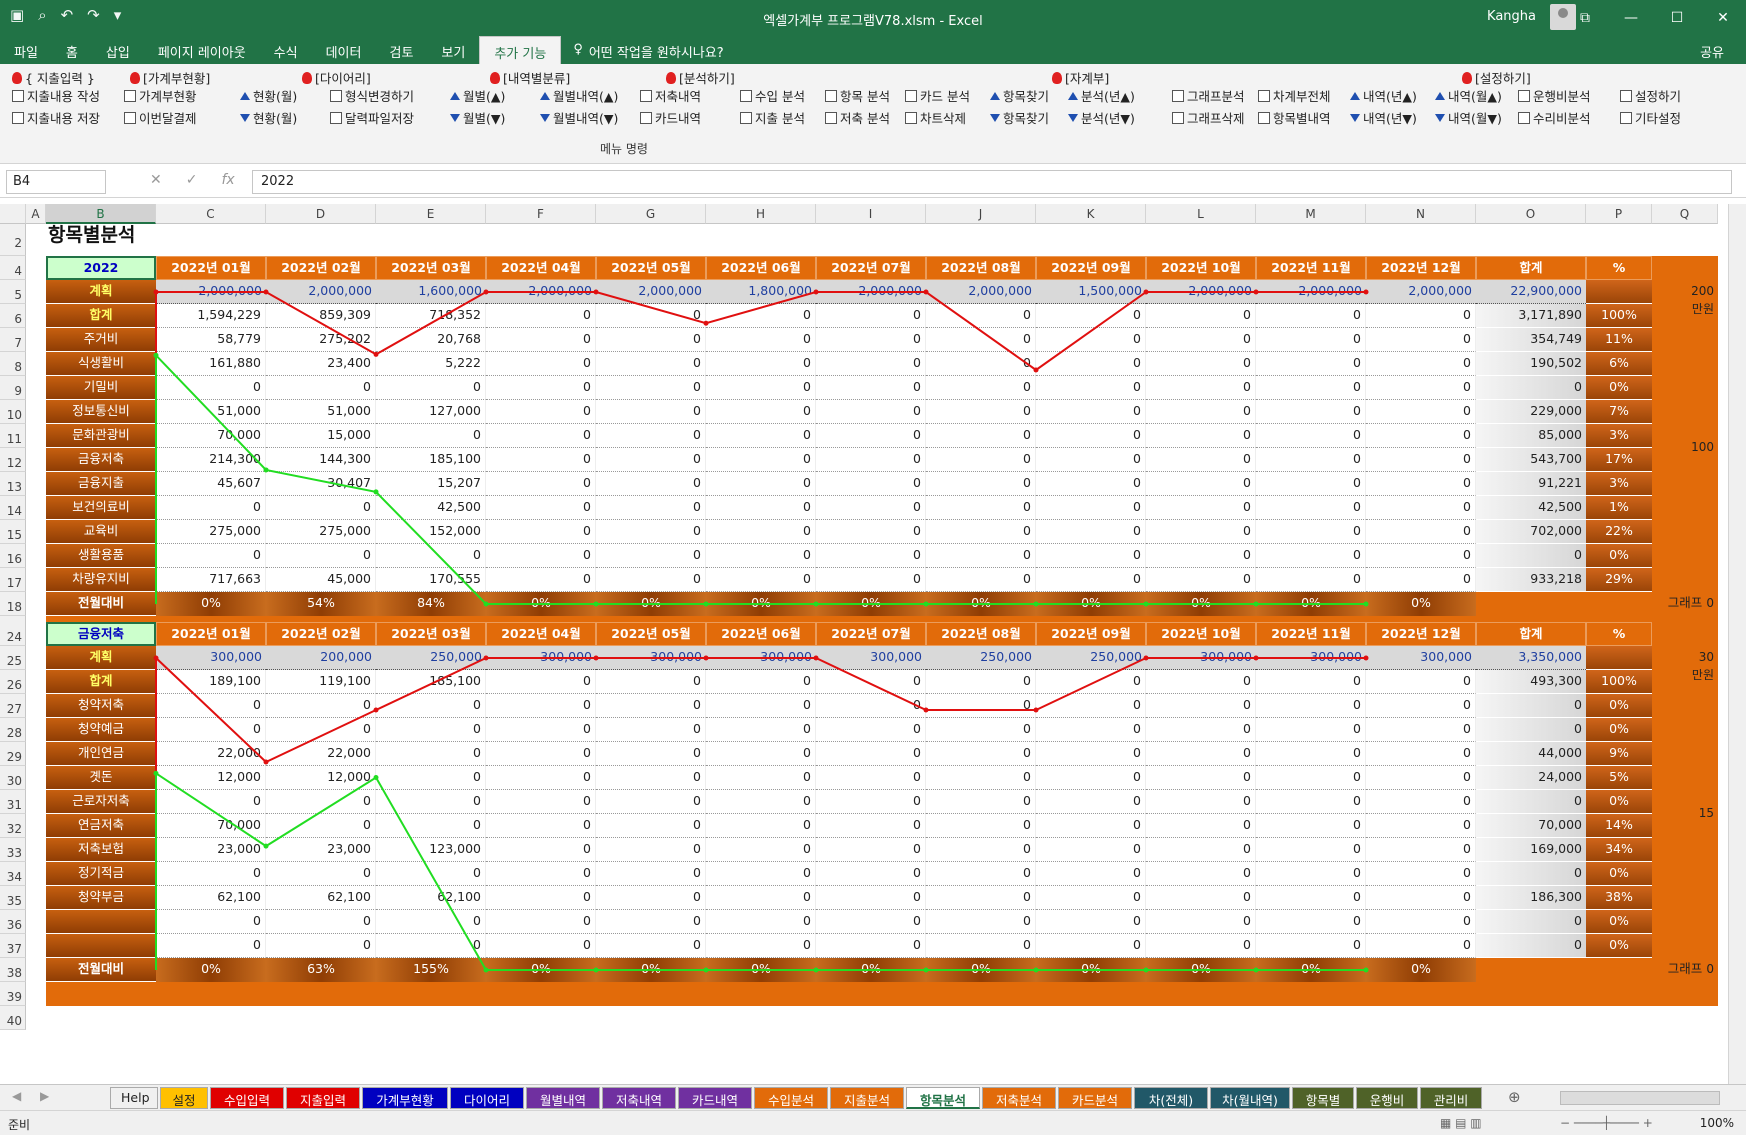 The width and height of the screenshot is (1746, 1135). I want to click on row-header: 30, so click(13, 778).